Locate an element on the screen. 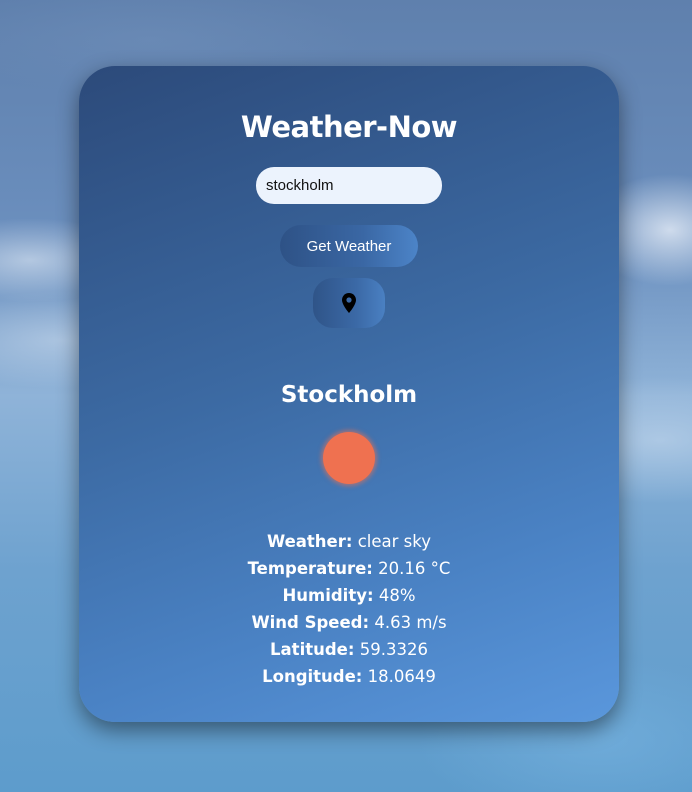 Image resolution: width=692 pixels, height=792 pixels. detail-temperature: Temperature: 20.16 °C is located at coordinates (349, 568).